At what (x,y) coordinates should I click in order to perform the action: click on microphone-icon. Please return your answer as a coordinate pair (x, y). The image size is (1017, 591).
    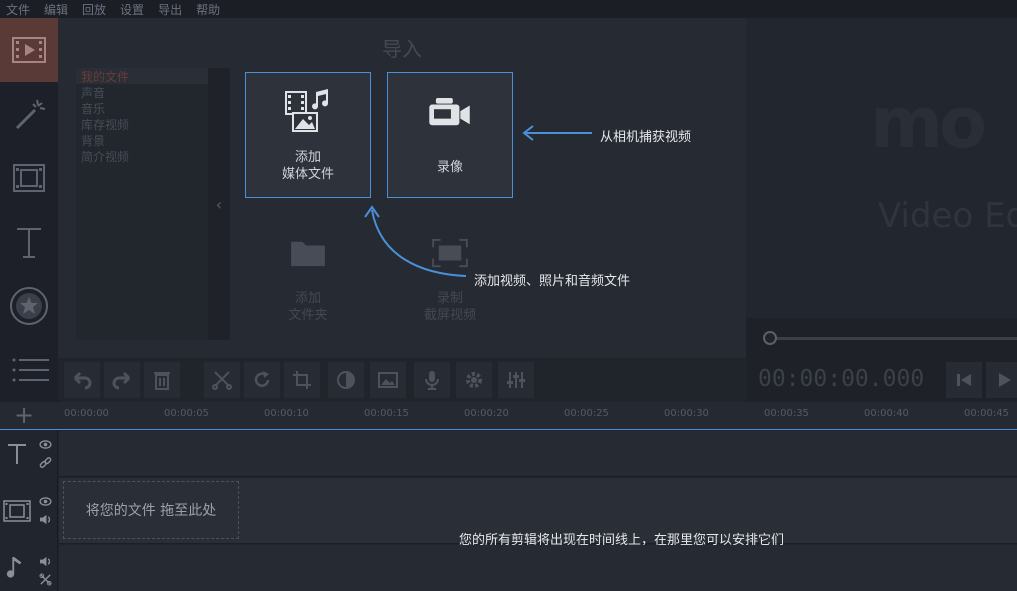
    Looking at the image, I should click on (432, 380).